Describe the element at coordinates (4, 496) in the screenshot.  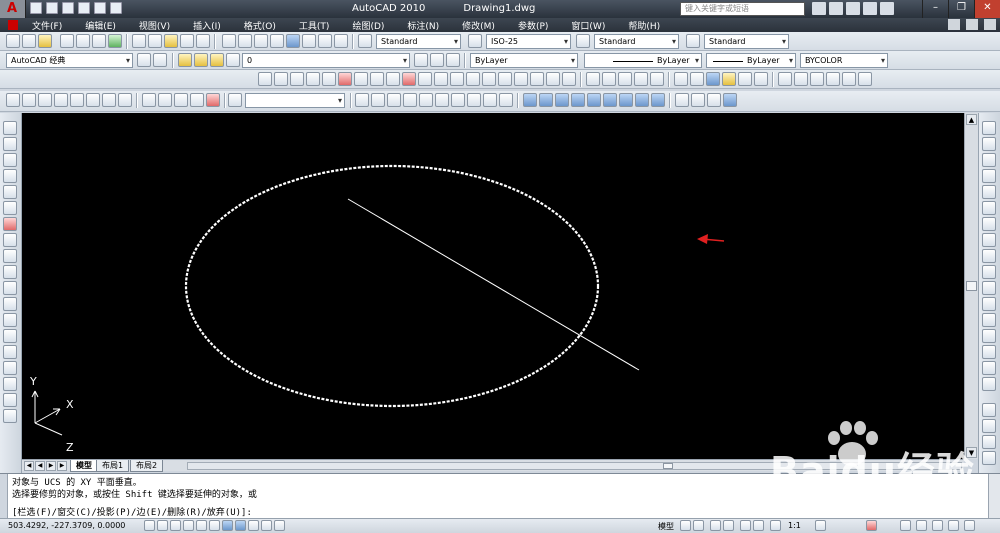
I see `command-window-grip` at that location.